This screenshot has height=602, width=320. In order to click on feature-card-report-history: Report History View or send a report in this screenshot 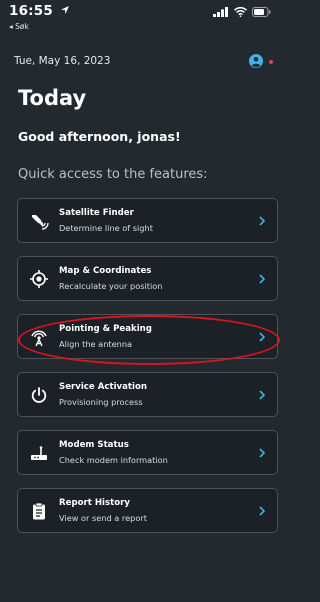, I will do `click(147, 510)`.